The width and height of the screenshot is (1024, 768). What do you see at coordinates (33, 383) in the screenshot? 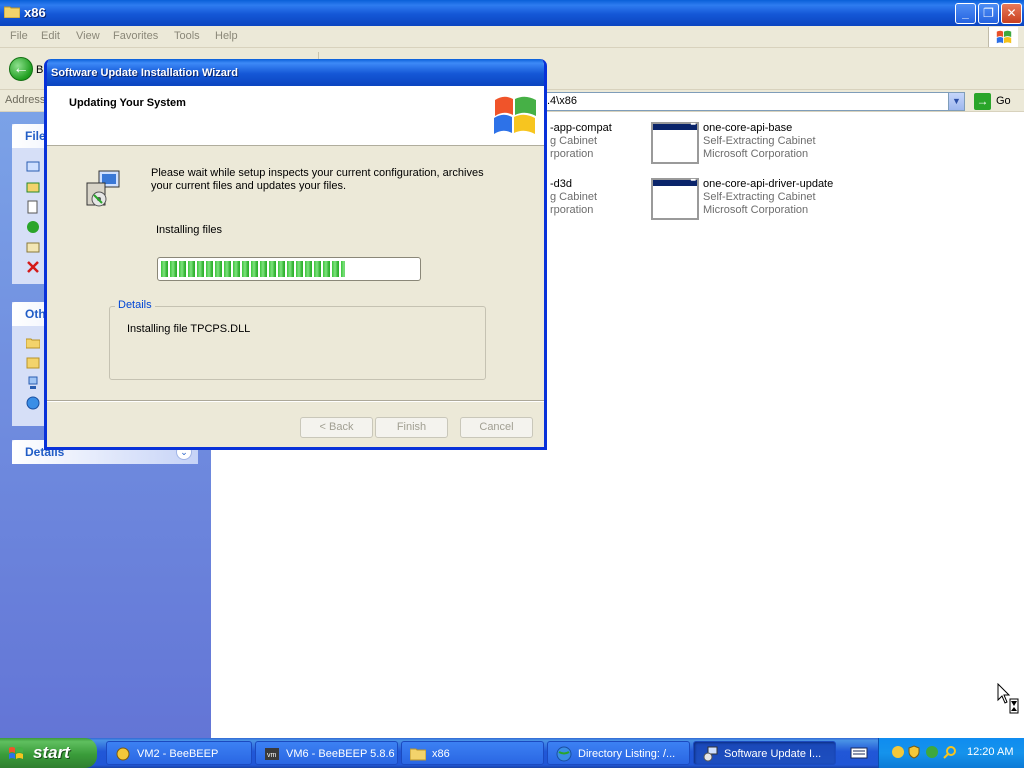
I see `my-computer-icon` at bounding box center [33, 383].